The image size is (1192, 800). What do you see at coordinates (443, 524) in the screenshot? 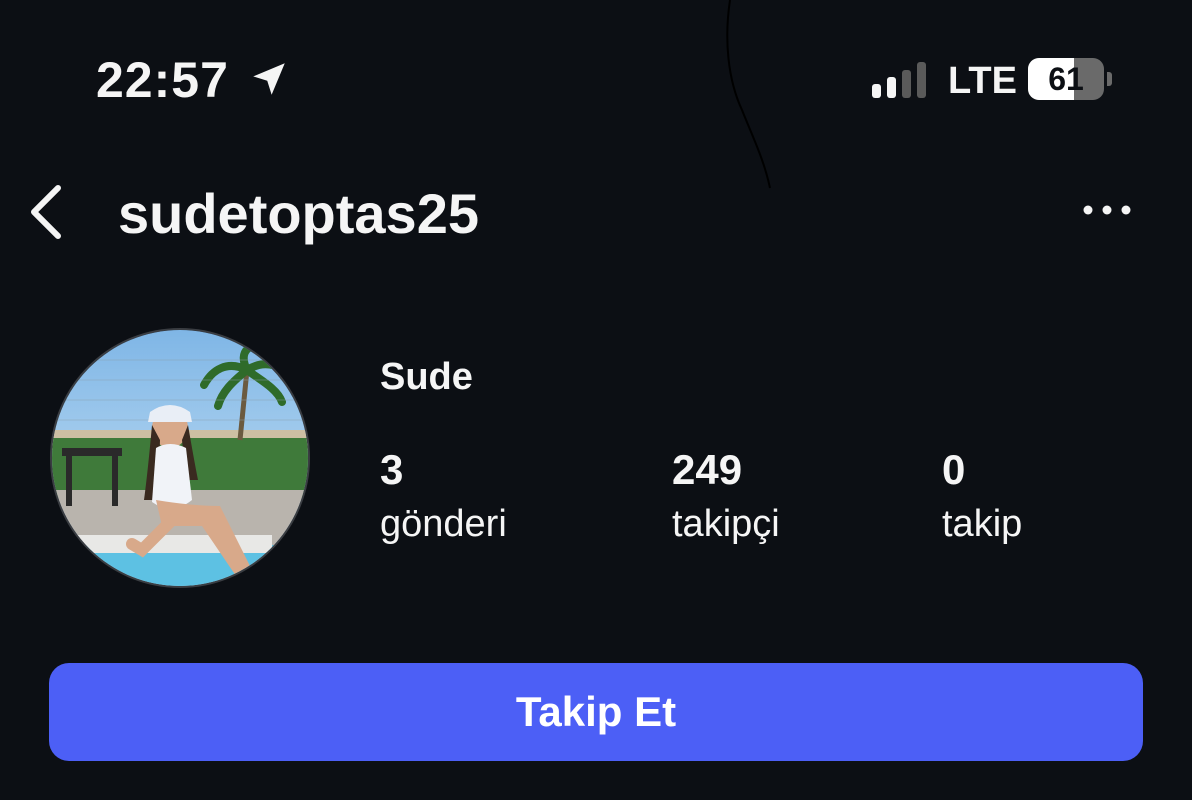
I see `stat-label: gönderi` at bounding box center [443, 524].